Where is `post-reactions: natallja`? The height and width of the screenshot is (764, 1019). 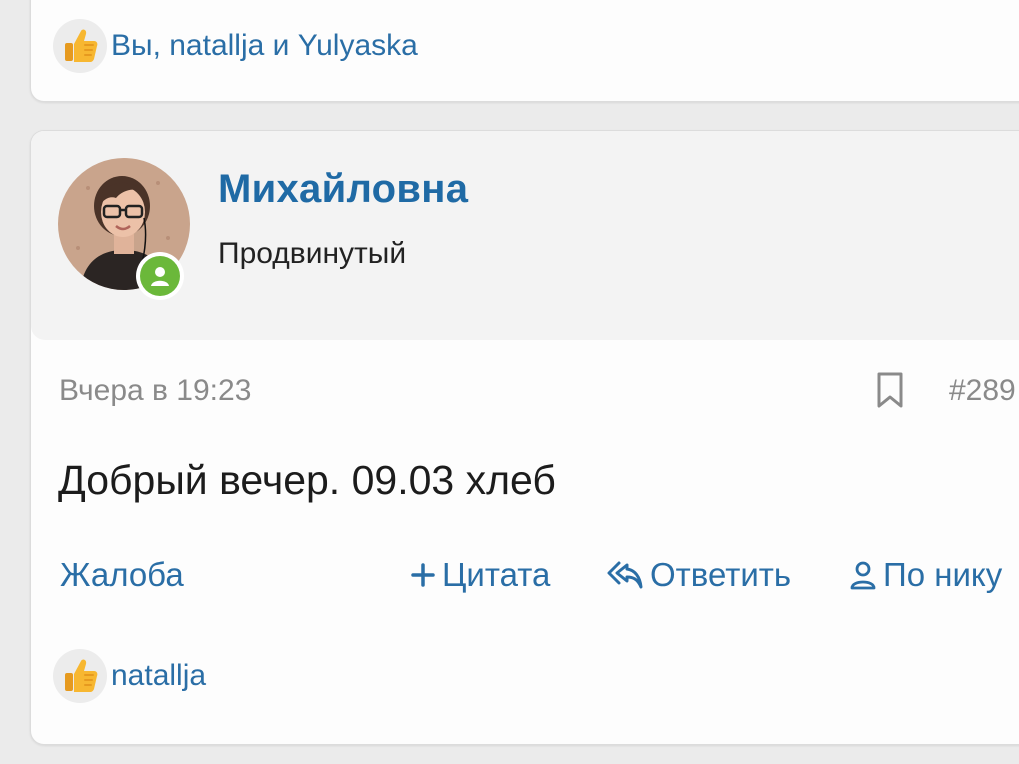 post-reactions: natallja is located at coordinates (129, 676).